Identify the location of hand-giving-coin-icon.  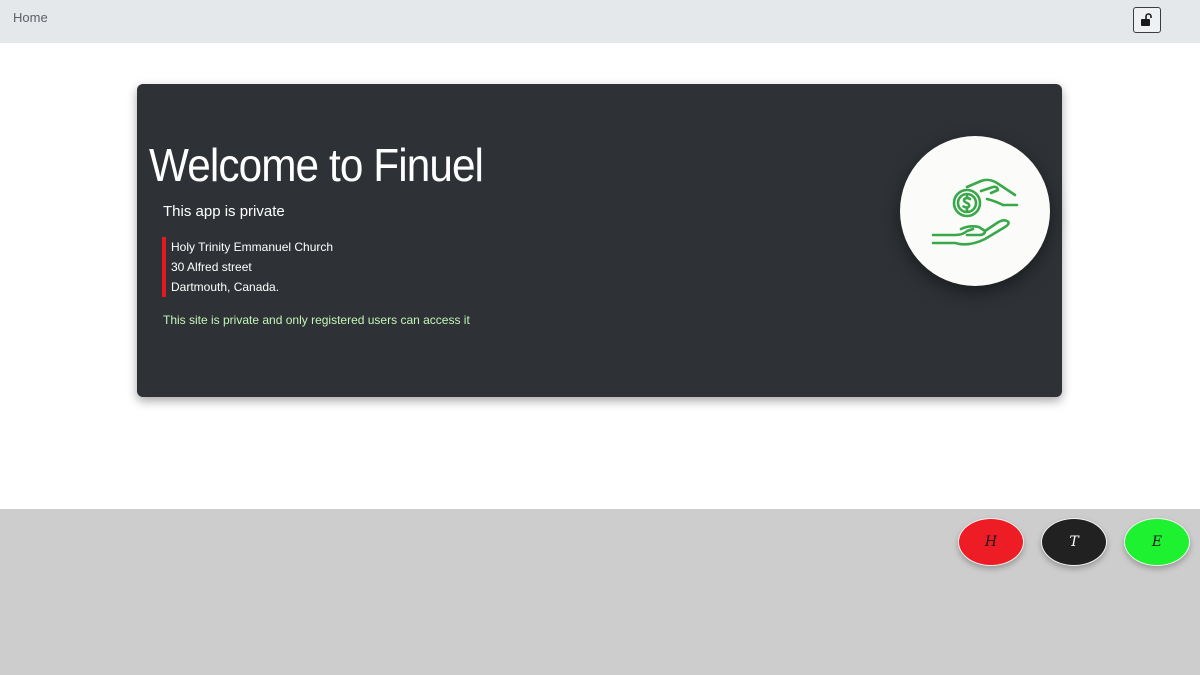
(975, 212).